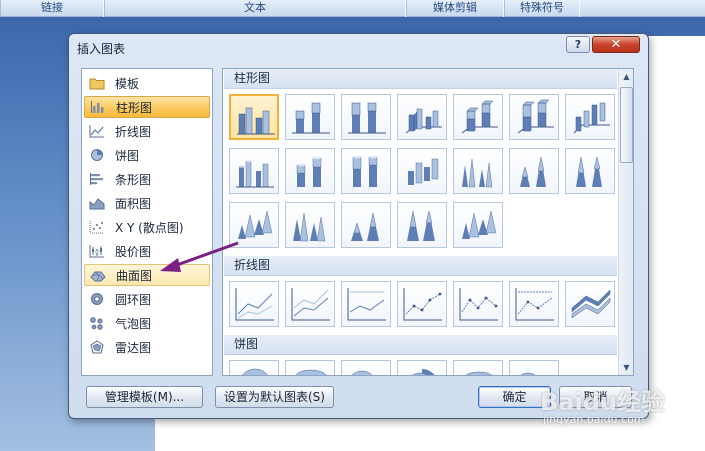 Image resolution: width=705 pixels, height=451 pixels. I want to click on thumb-clustered-cone, so click(478, 171).